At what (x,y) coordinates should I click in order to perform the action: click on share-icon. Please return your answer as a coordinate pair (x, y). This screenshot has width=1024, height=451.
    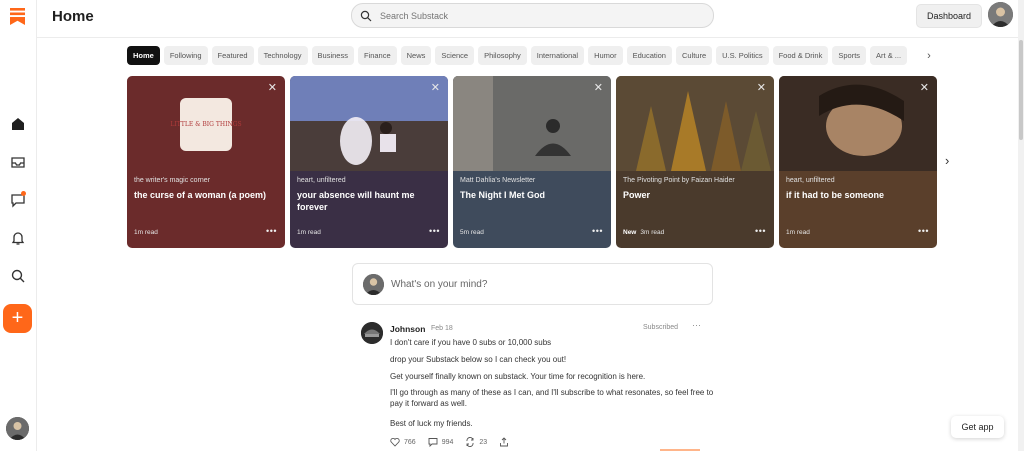
    Looking at the image, I should click on (504, 442).